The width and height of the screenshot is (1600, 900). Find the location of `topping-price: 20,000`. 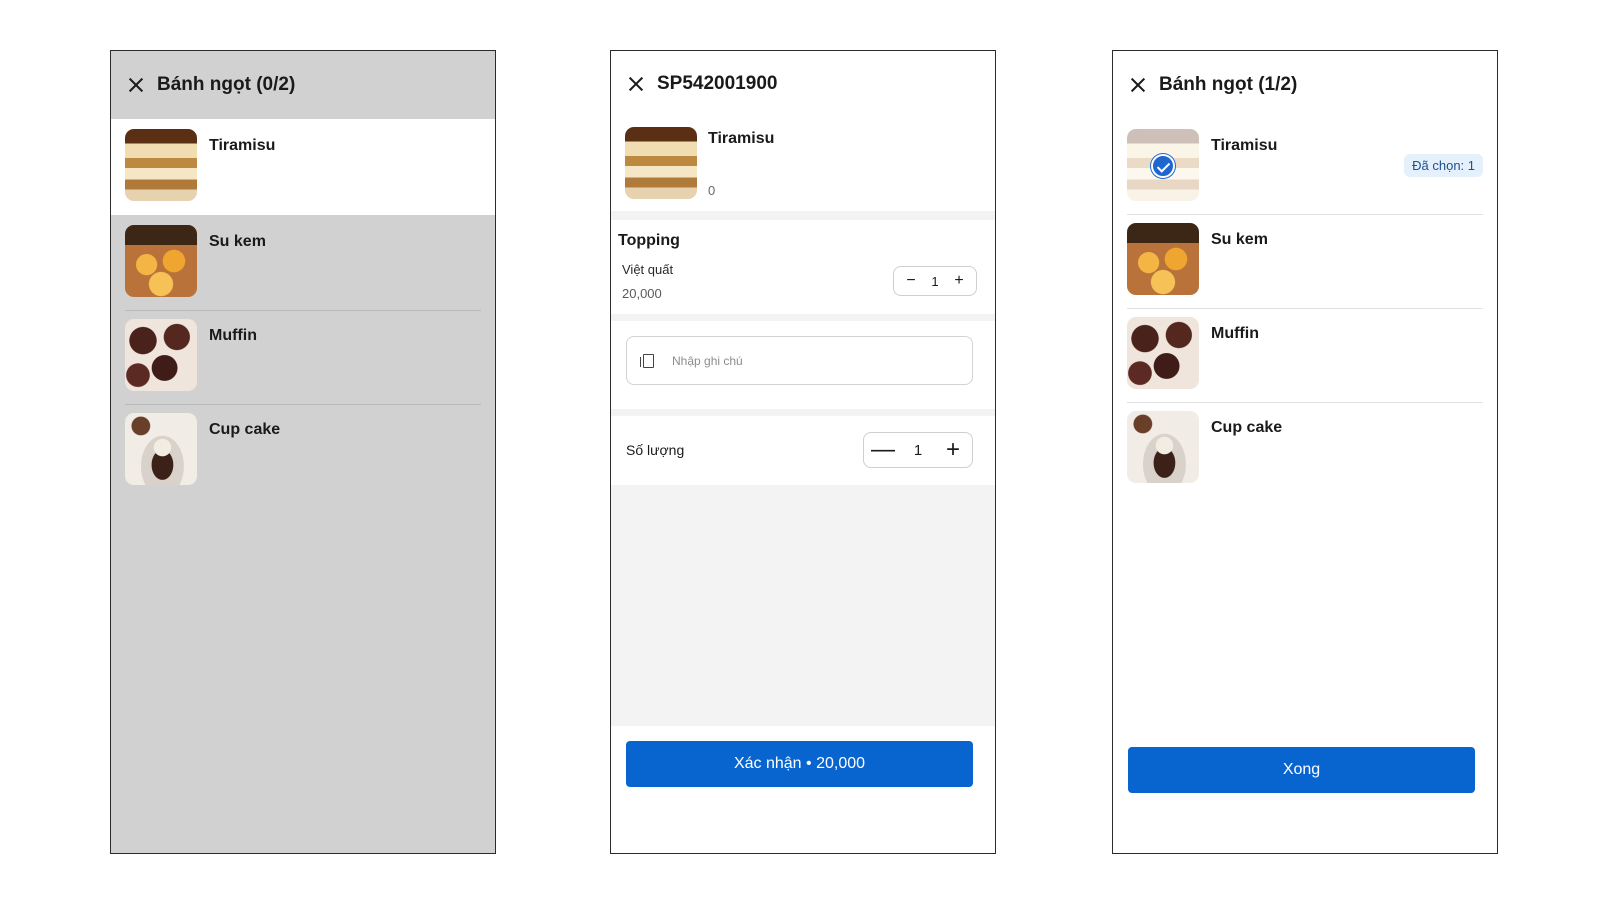

topping-price: 20,000 is located at coordinates (642, 293).